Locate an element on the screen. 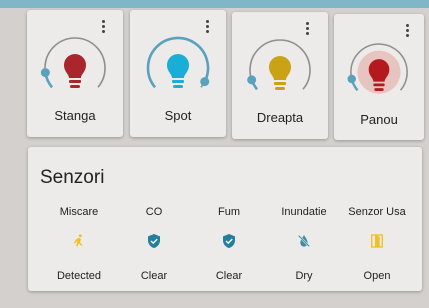 This screenshot has width=429, height=308. card-title: Senzori is located at coordinates (72, 177).